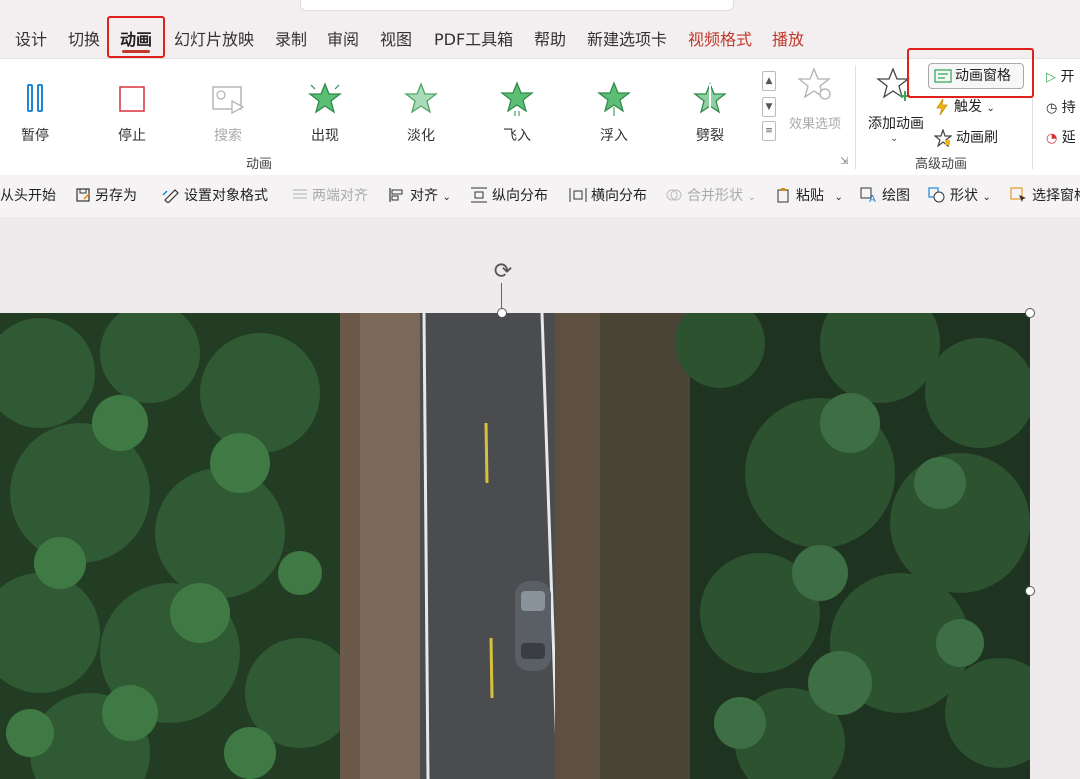 The image size is (1080, 779). I want to click on gallery-scroll-up: ▲, so click(769, 81).